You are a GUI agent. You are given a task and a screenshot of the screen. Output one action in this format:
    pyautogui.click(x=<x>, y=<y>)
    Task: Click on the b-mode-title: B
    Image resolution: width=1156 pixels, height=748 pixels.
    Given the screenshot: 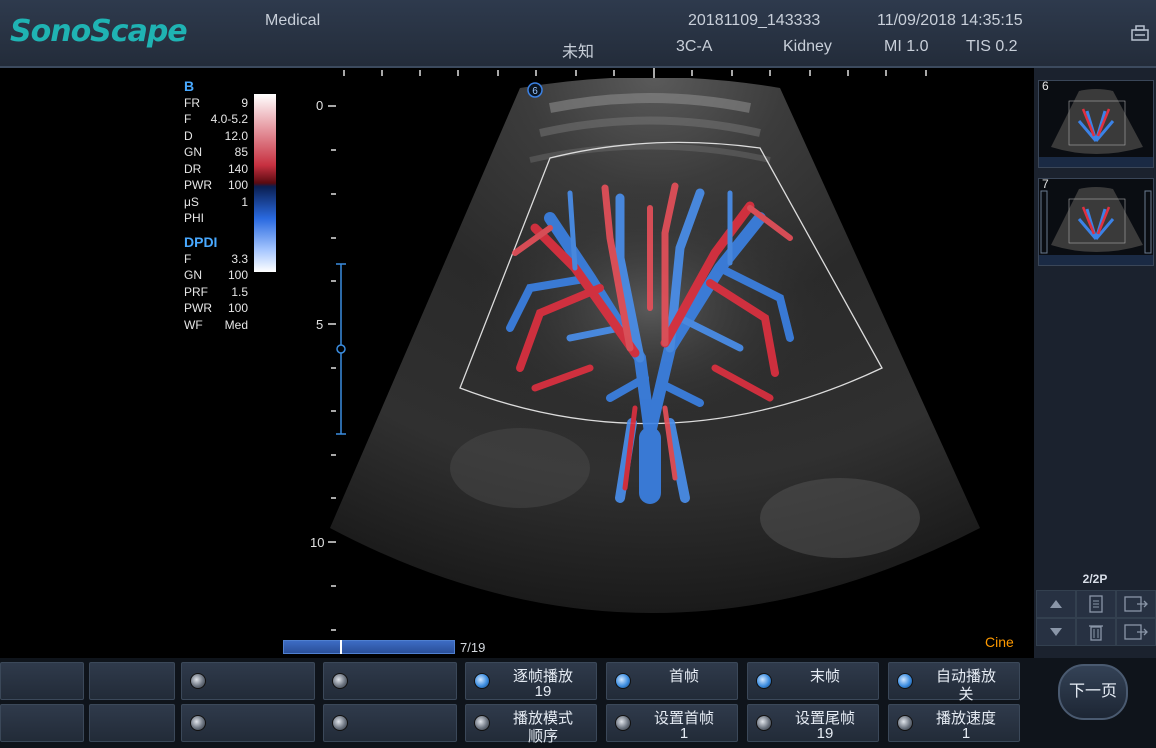 What is the action you would take?
    pyautogui.click(x=189, y=86)
    